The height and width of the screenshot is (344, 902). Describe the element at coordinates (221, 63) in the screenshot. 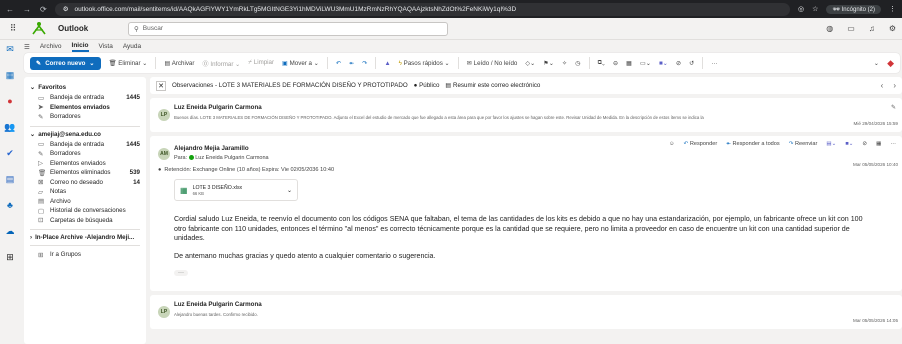

I see `report-button: ⓪ Informar ⌄` at that location.